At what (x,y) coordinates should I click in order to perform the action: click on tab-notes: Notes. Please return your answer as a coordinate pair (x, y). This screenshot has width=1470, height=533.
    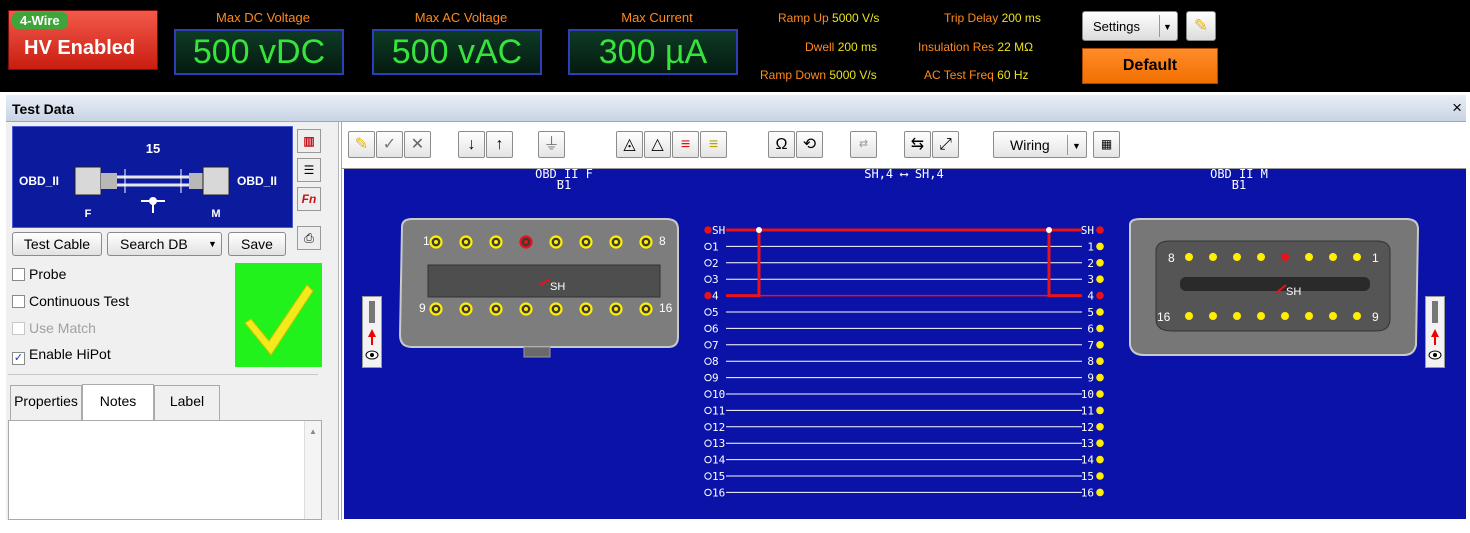
    Looking at the image, I should click on (118, 403).